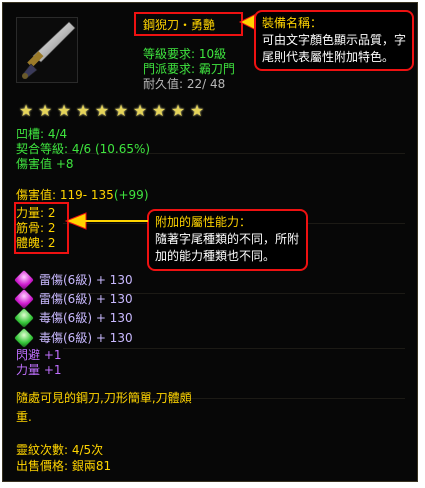 The image size is (425, 488). I want to click on background-divider, so click(234, 348).